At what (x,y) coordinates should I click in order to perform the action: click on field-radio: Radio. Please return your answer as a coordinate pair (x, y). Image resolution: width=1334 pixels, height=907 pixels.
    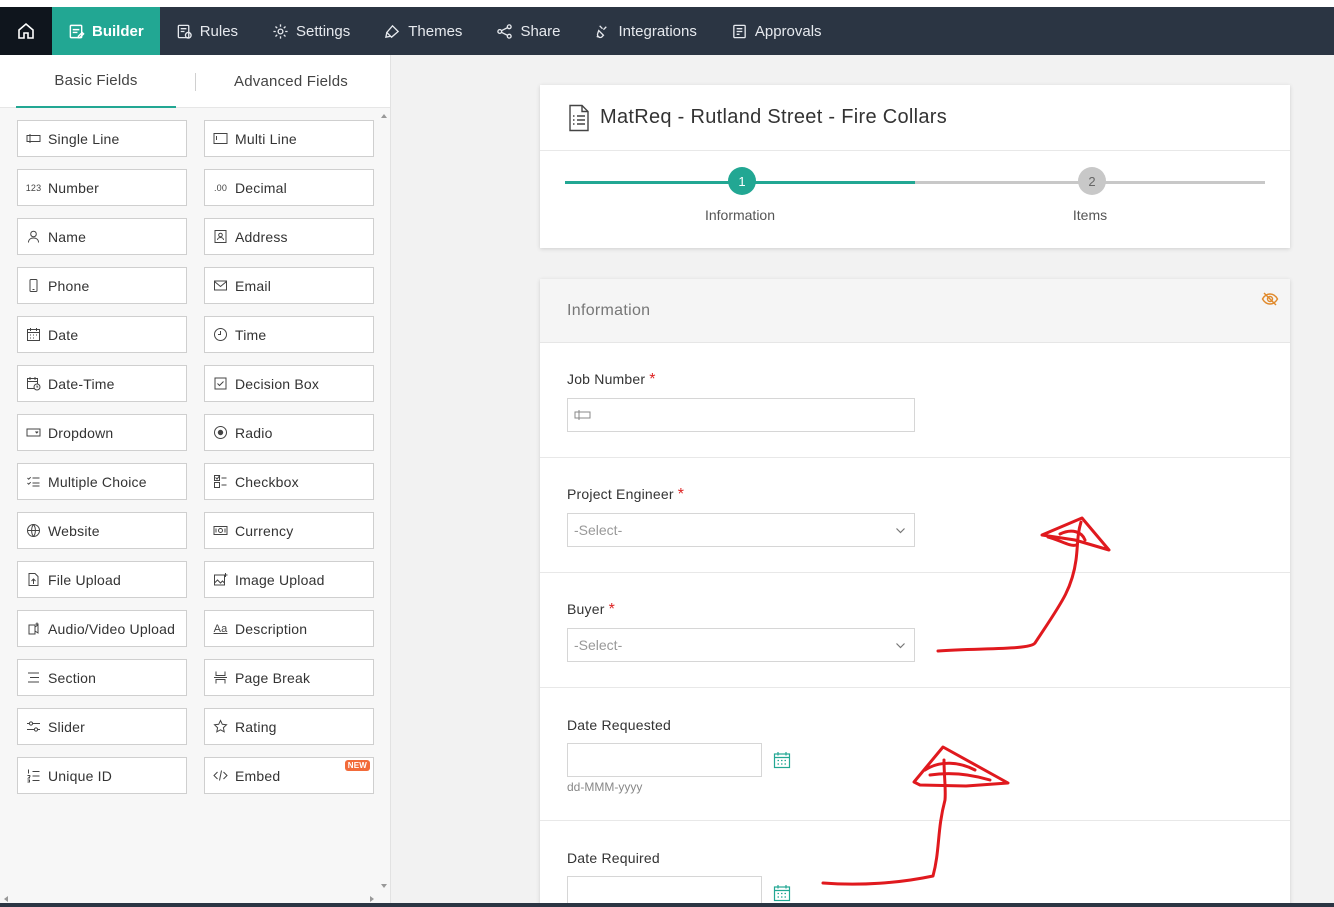
    Looking at the image, I should click on (289, 432).